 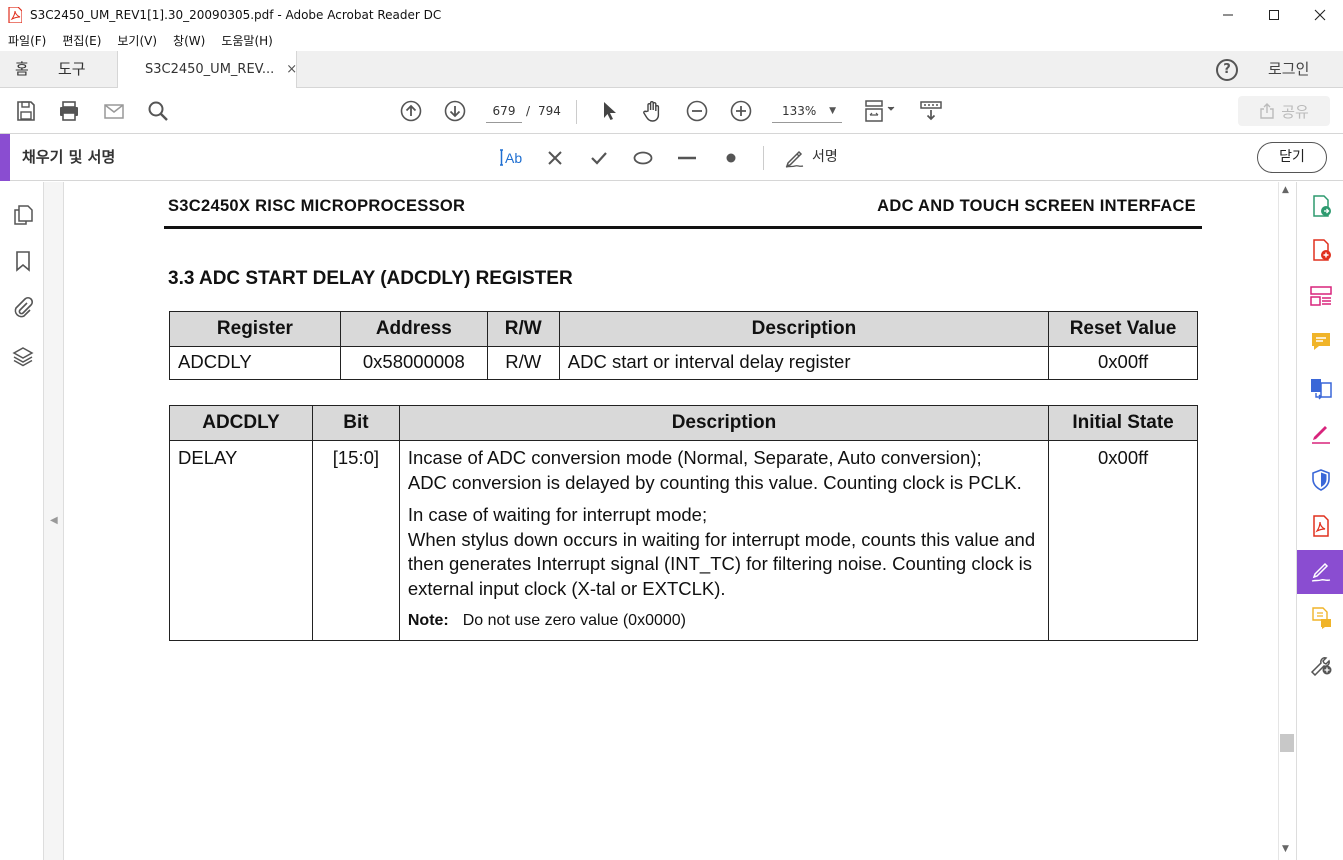 What do you see at coordinates (671, 157) in the screenshot?
I see `fill-sign-toolbar: 채우기 및 서명 Ab 서명 닫기` at bounding box center [671, 157].